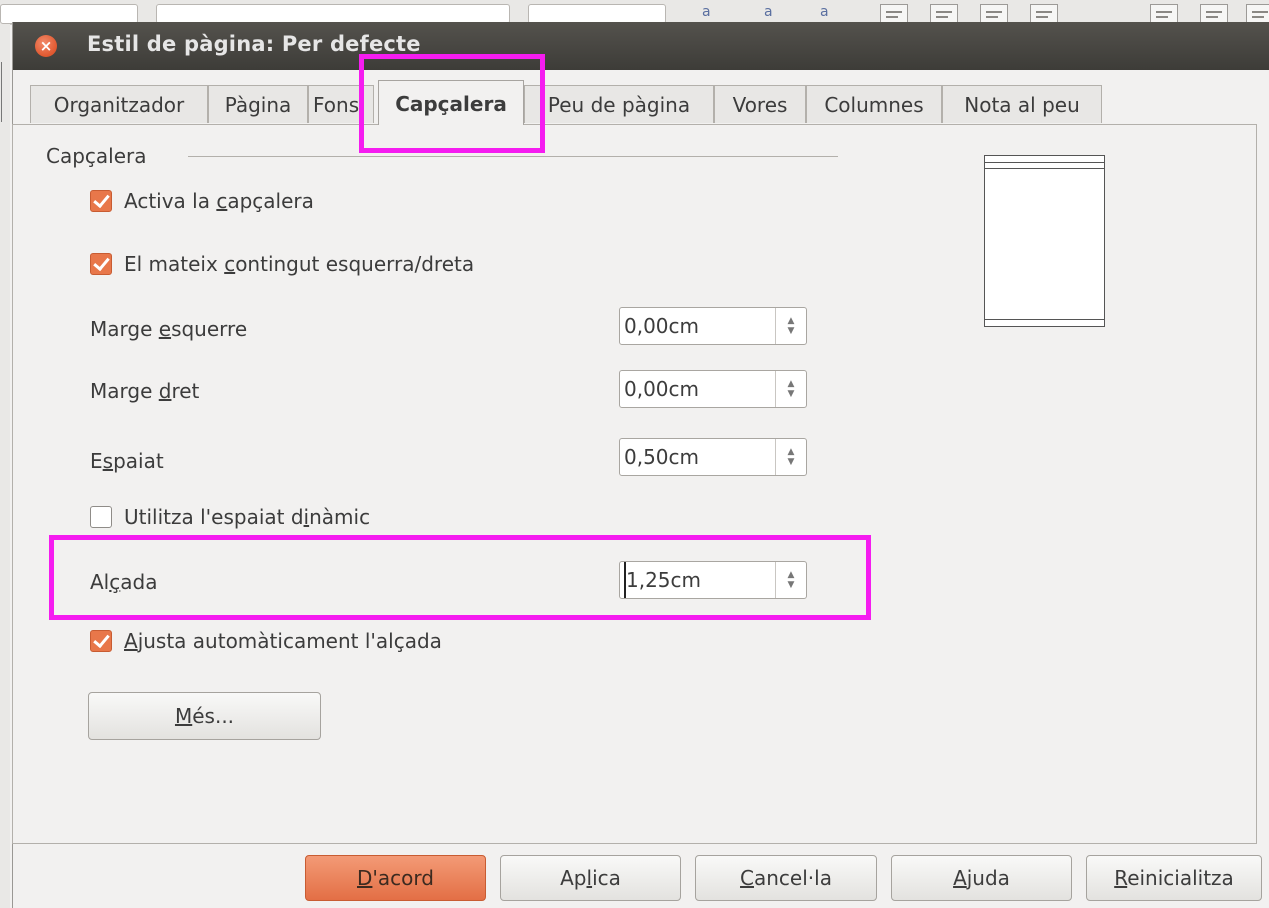  What do you see at coordinates (697, 457) in the screenshot?
I see `spacing-value: 0,50cm` at bounding box center [697, 457].